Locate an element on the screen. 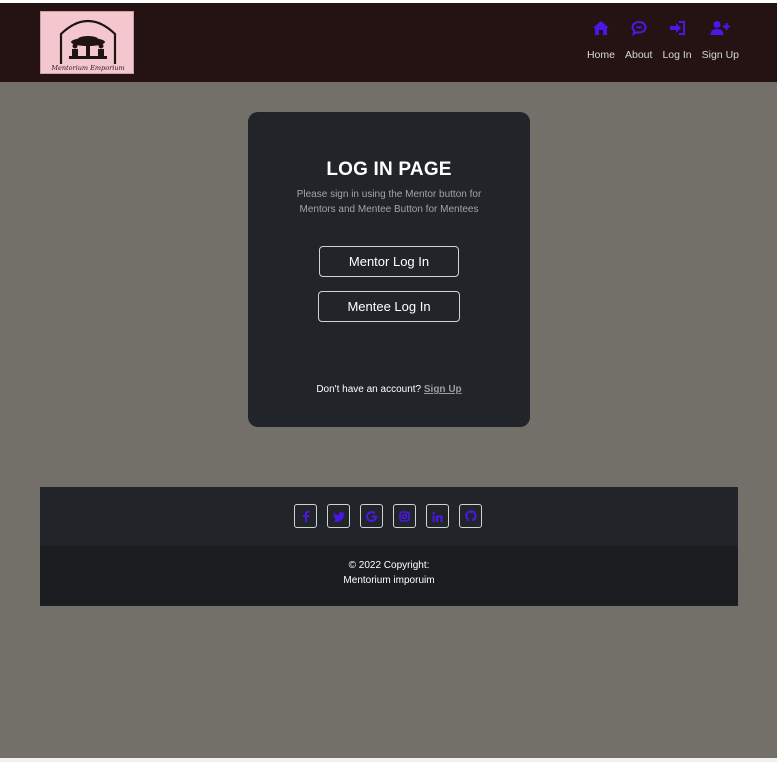 This screenshot has height=762, width=777. instagram-button is located at coordinates (404, 516).